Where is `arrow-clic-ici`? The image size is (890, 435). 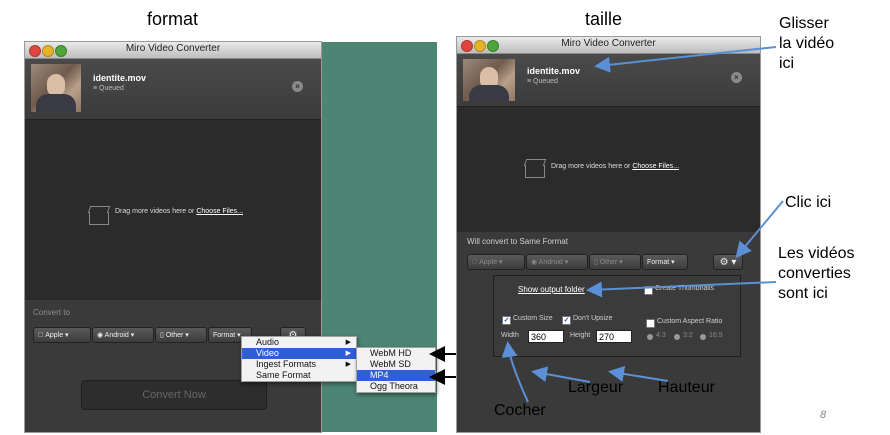 arrow-clic-ici is located at coordinates (759, 229).